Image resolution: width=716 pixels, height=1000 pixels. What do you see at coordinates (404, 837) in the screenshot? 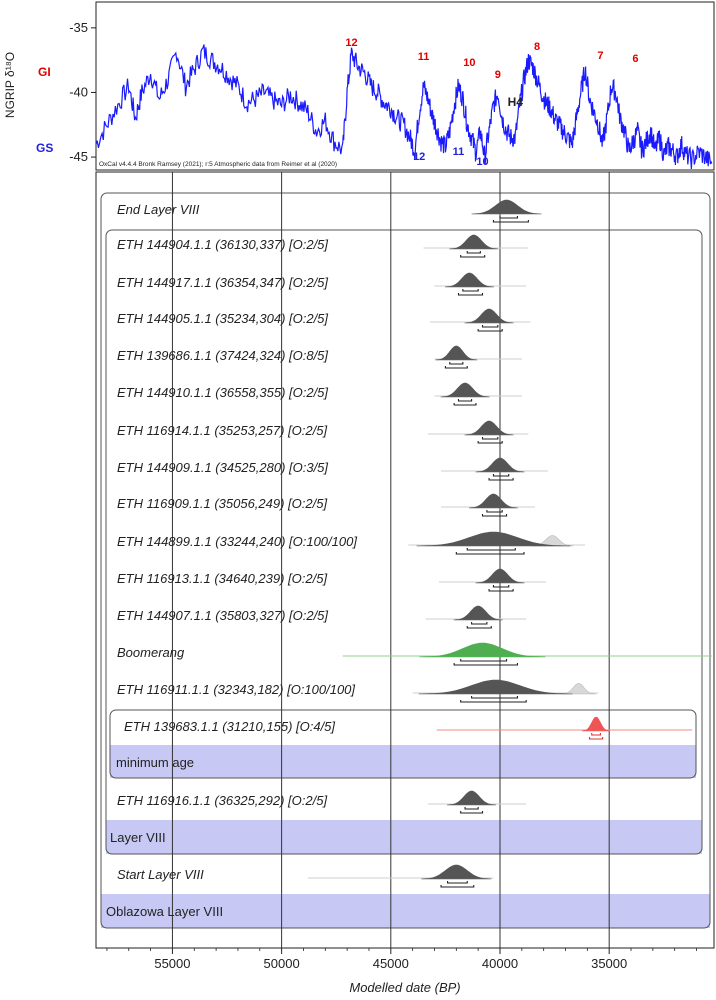
I see `band-layer-viii` at bounding box center [404, 837].